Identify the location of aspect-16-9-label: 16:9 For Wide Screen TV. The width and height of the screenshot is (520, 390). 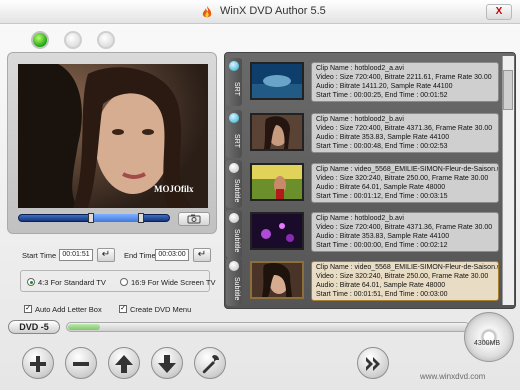
(173, 282).